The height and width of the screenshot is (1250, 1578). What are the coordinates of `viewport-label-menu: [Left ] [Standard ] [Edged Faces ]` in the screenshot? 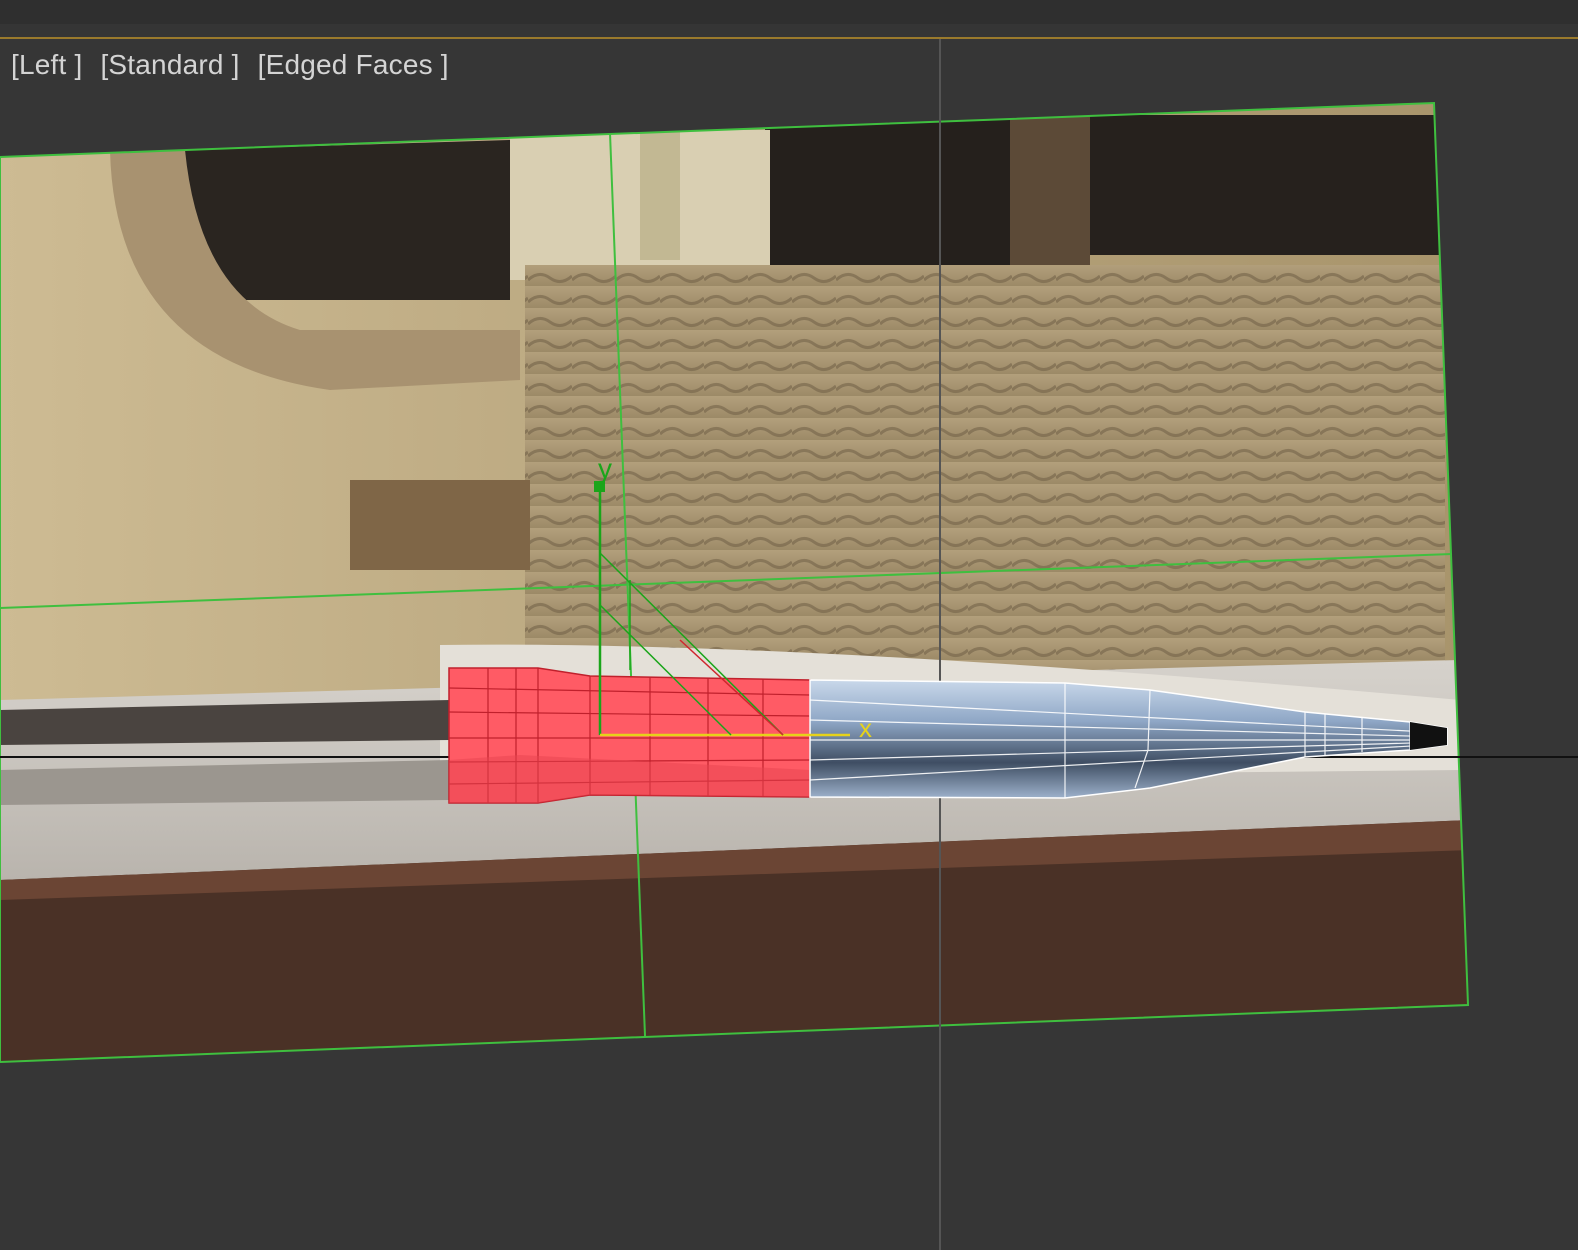 It's located at (230, 65).